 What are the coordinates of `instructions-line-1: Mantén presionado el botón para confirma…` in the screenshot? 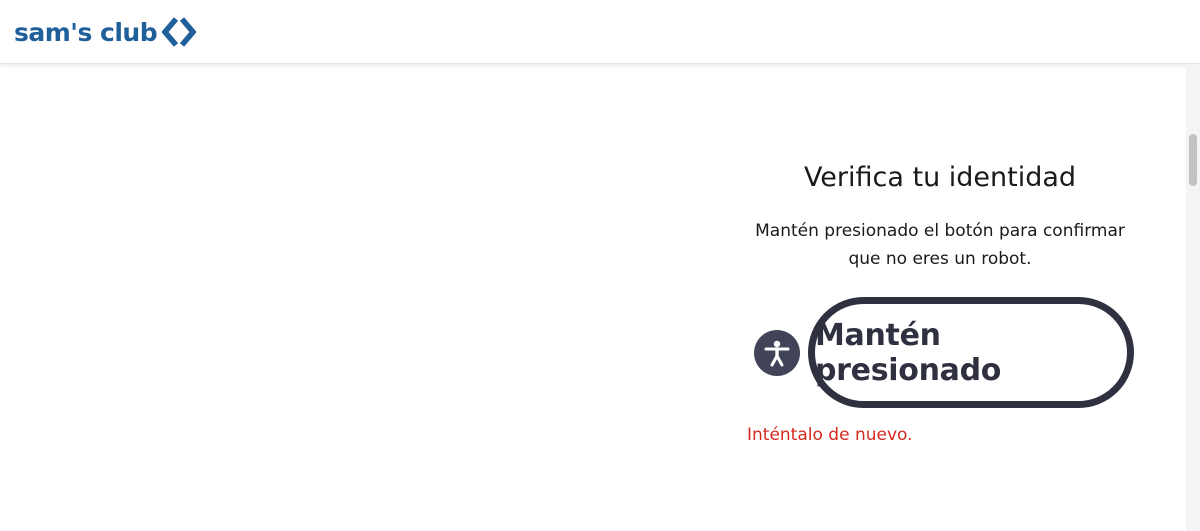 It's located at (940, 231).